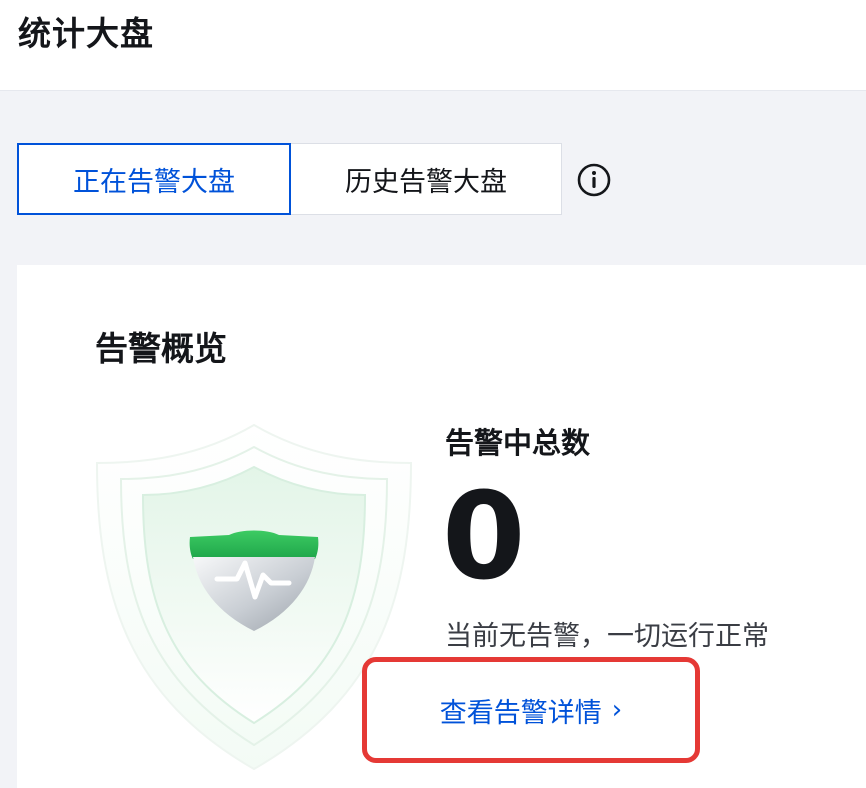 The width and height of the screenshot is (866, 788). Describe the element at coordinates (518, 443) in the screenshot. I see `total-alerts-label: 告警中总数` at that location.